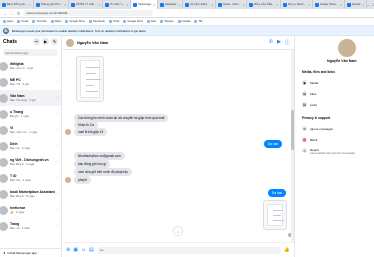  I want to click on bookmark-item: Zalo, so click(151, 21).